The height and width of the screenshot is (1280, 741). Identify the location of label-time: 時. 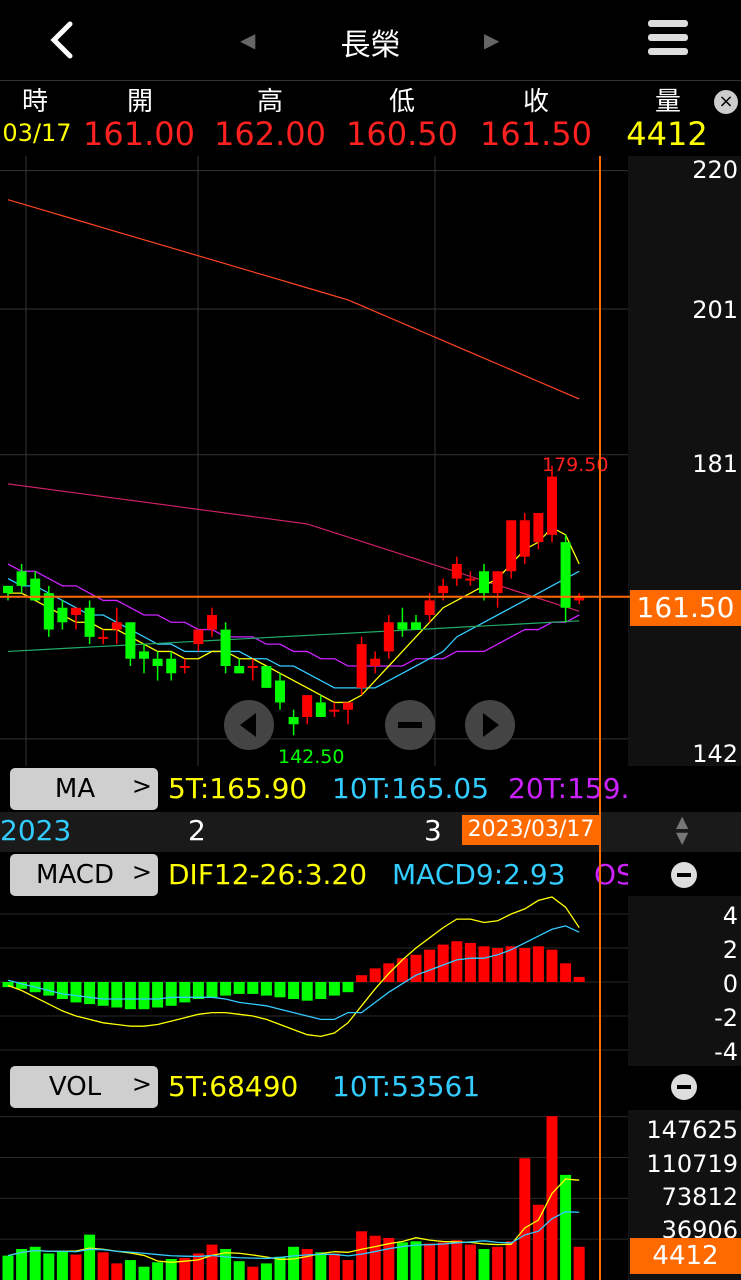
(34, 102).